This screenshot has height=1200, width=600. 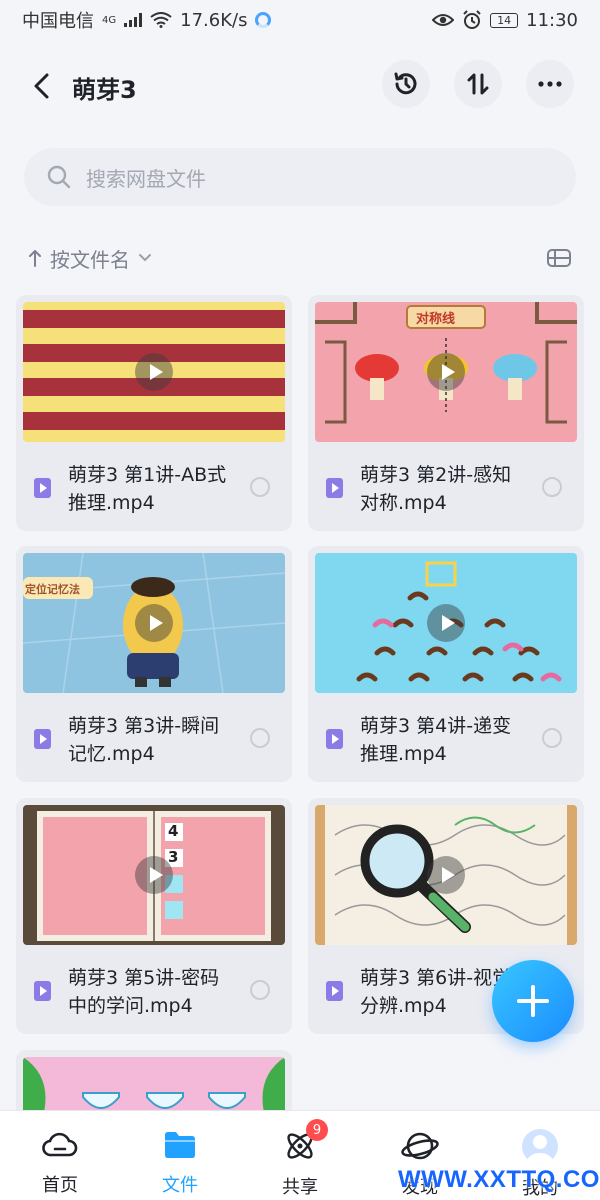 What do you see at coordinates (109, 20) in the screenshot?
I see `network-label: 4G` at bounding box center [109, 20].